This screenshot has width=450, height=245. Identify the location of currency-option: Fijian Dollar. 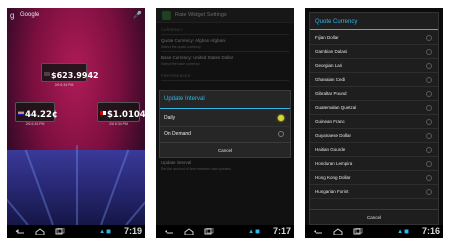
(374, 38).